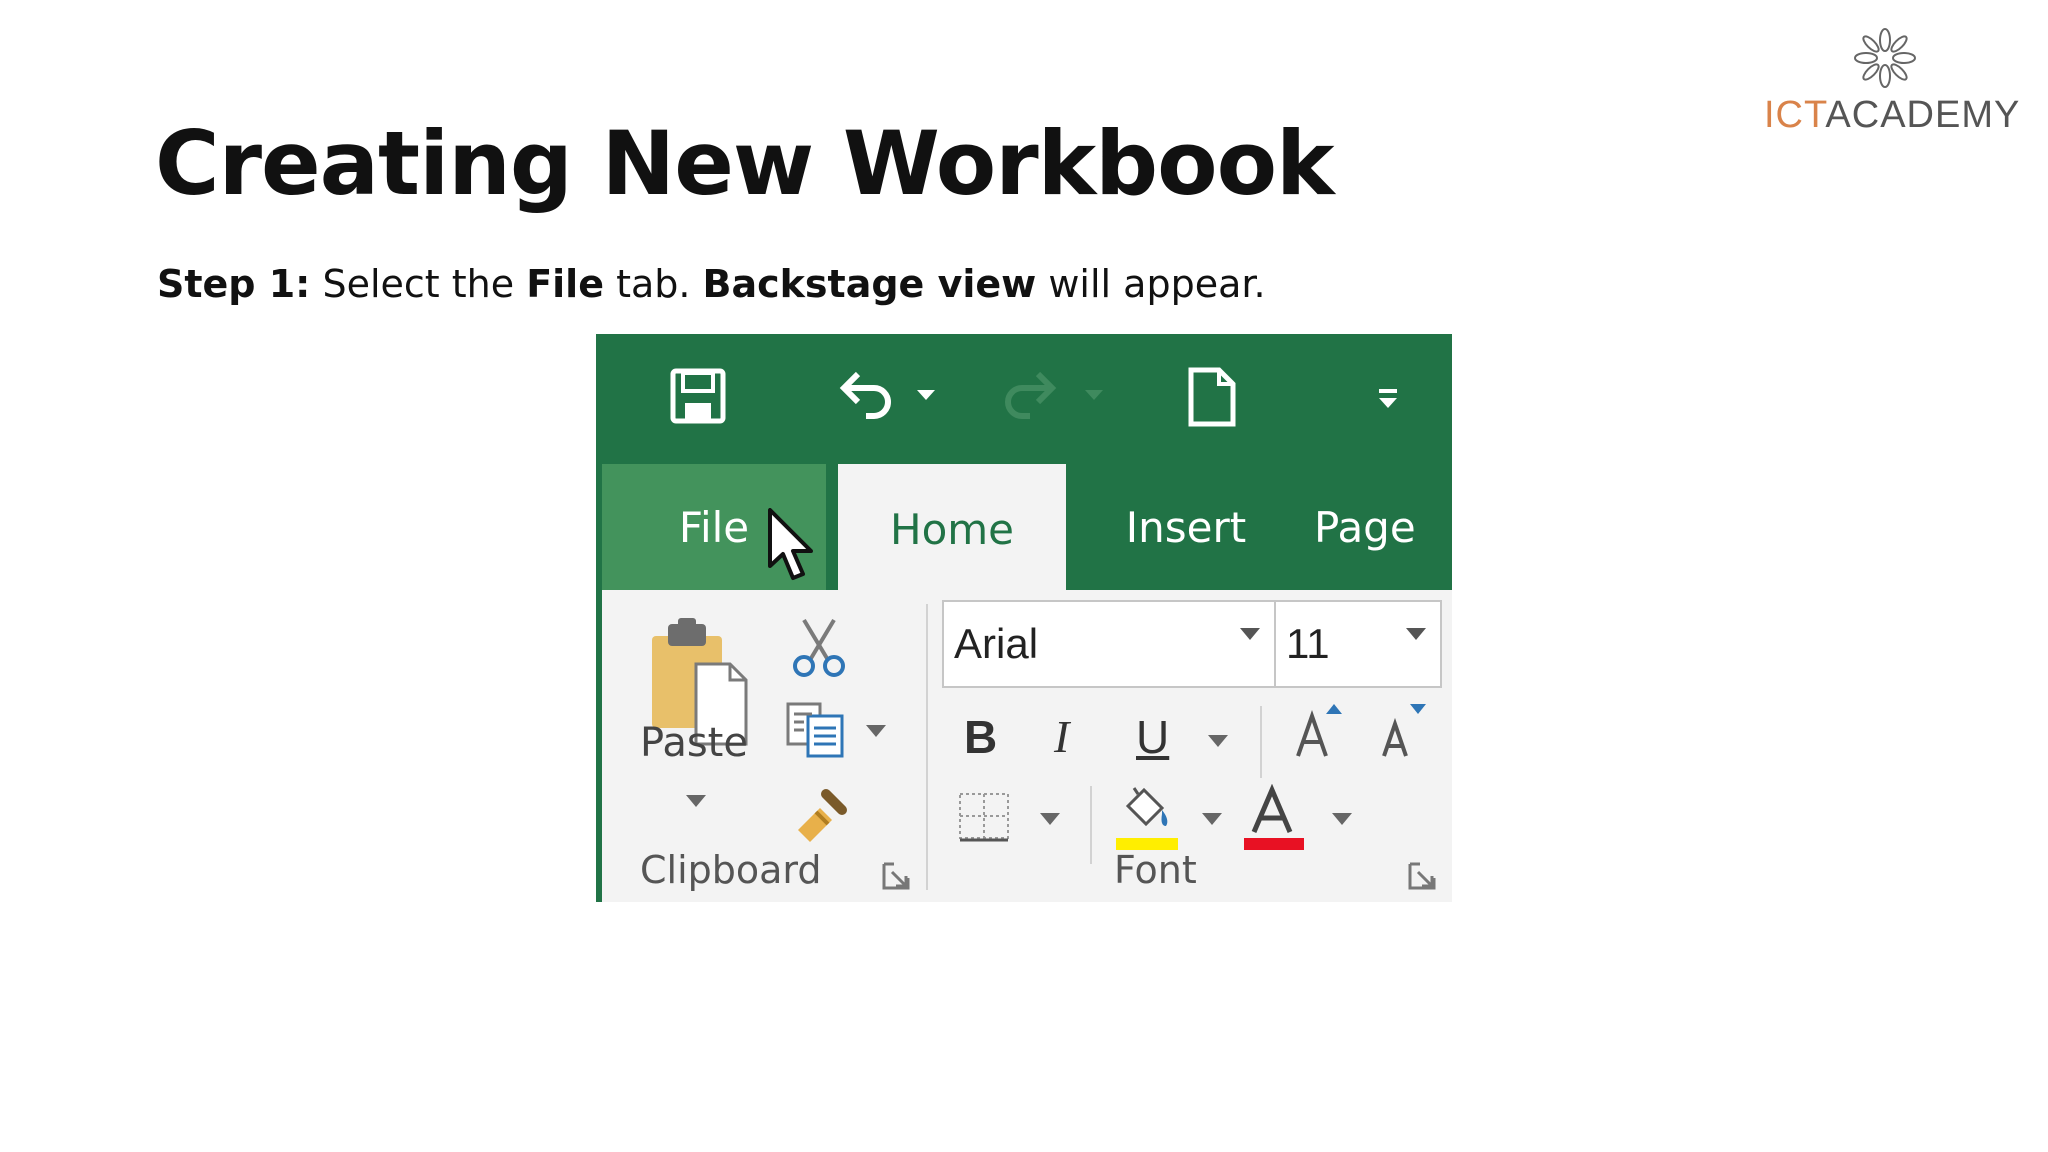 This screenshot has width=2048, height=1152. Describe the element at coordinates (790, 544) in the screenshot. I see `mouse-pointer-icon` at that location.